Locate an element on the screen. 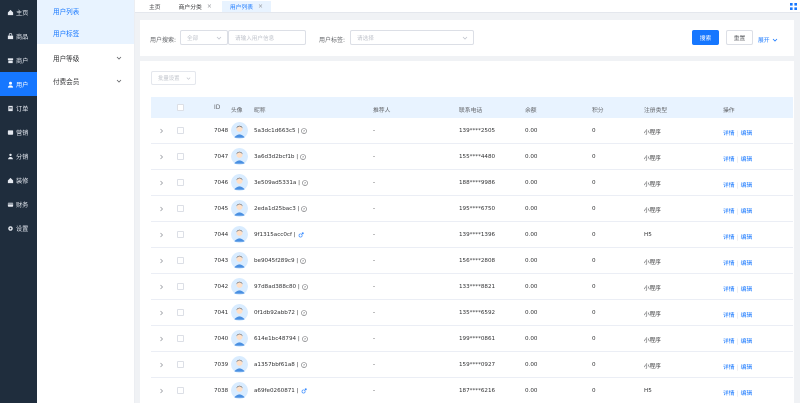 The width and height of the screenshot is (800, 403). nav-item-8: 财务 is located at coordinates (18, 204).